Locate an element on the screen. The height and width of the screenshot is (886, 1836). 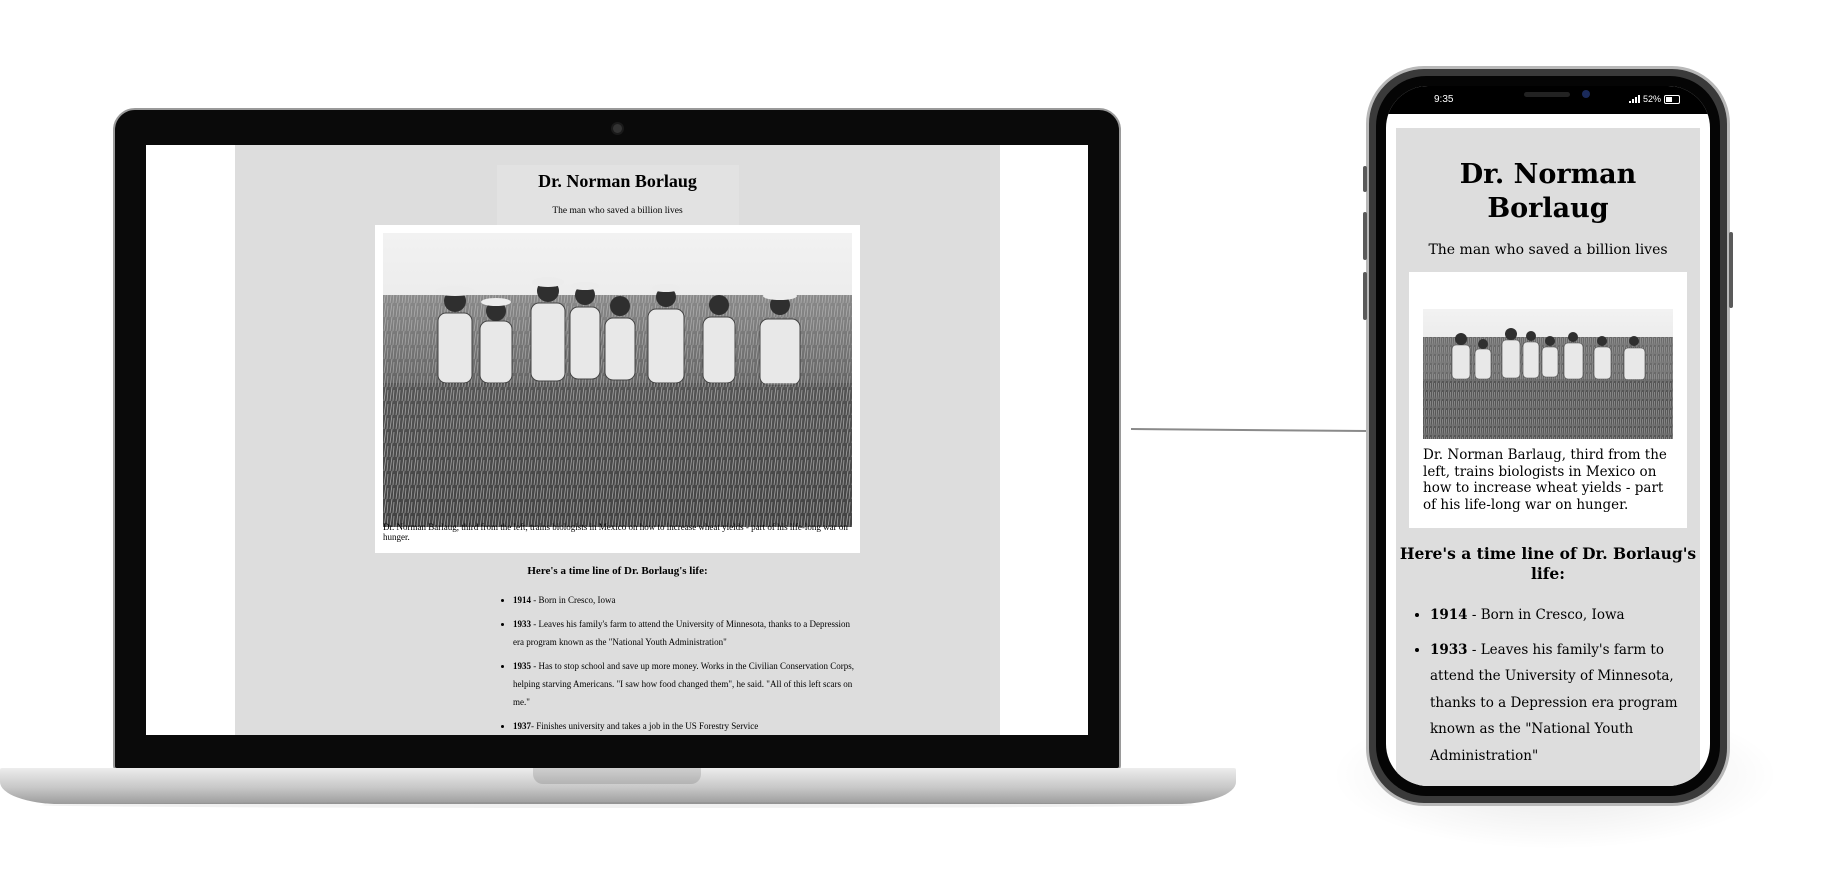
front-camera-icon is located at coordinates (1586, 94).